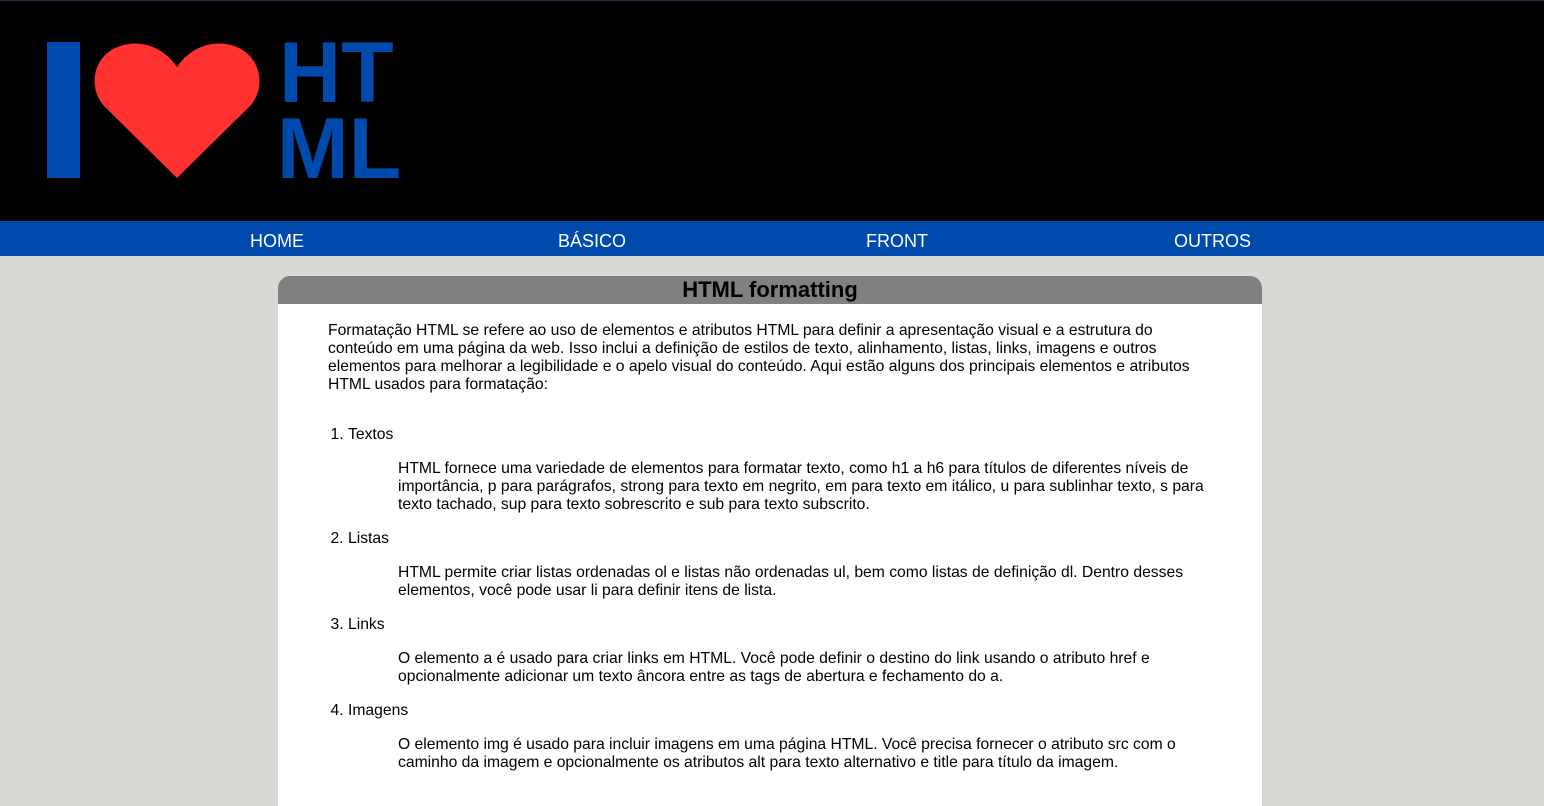 This screenshot has height=806, width=1544. Describe the element at coordinates (378, 710) in the screenshot. I see `topic-name: Imagens` at that location.